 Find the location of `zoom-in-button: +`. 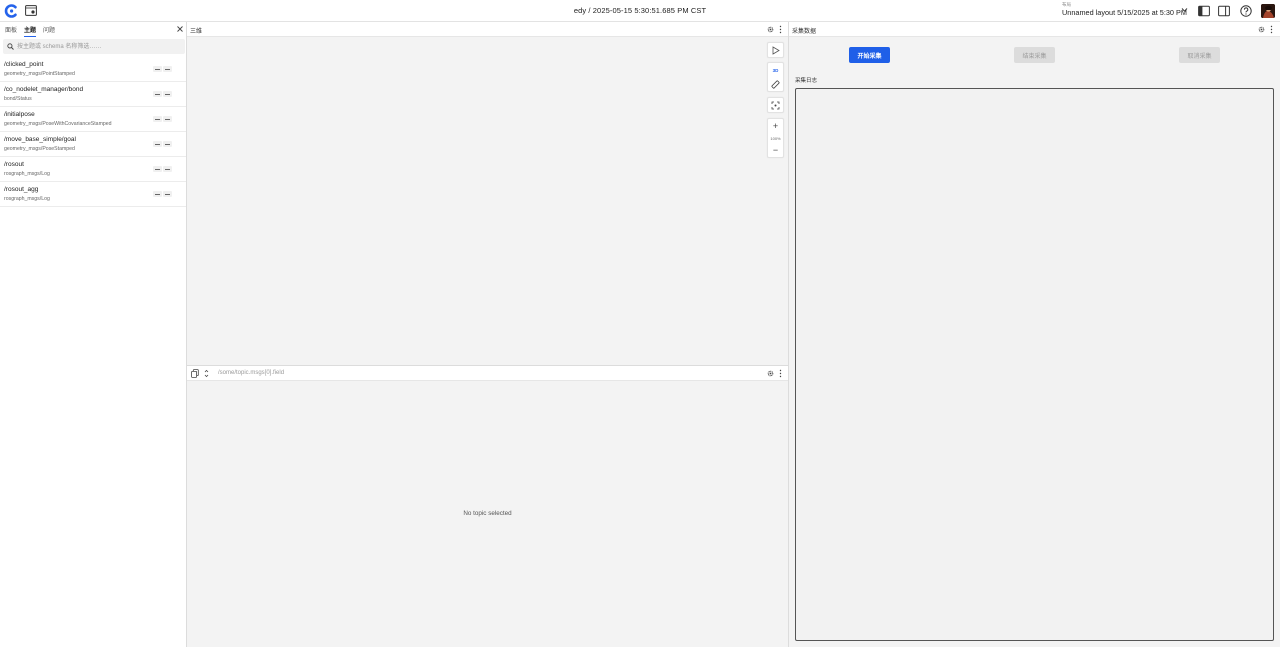

zoom-in-button: + is located at coordinates (775, 126).